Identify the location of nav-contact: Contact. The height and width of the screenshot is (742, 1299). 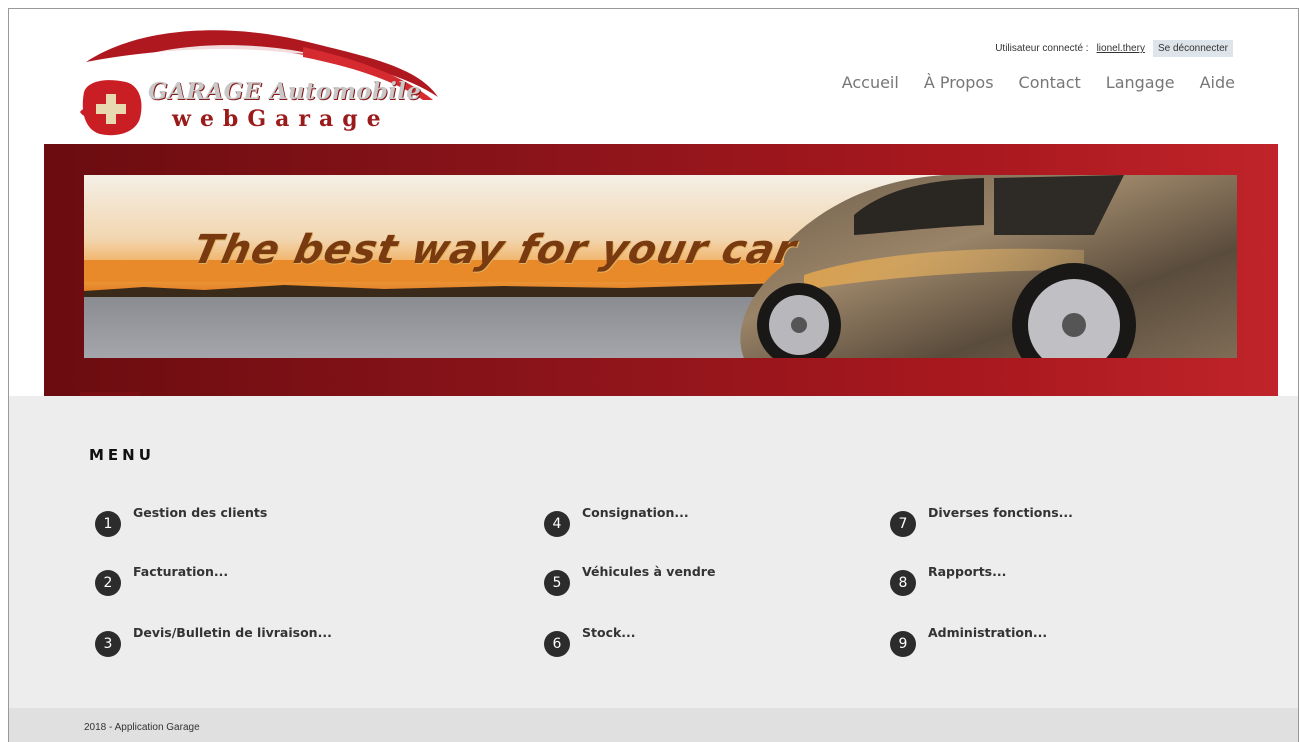
(1050, 82).